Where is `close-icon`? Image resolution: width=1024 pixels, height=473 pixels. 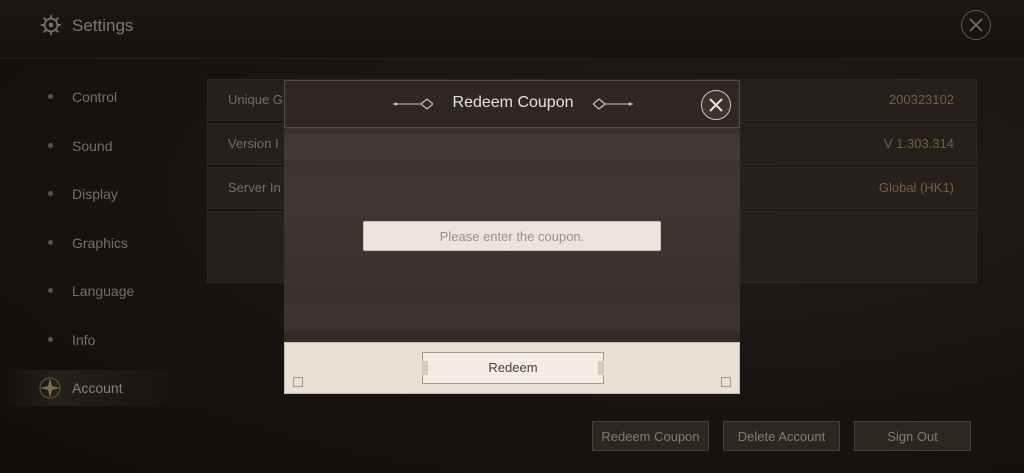
close-icon is located at coordinates (716, 105).